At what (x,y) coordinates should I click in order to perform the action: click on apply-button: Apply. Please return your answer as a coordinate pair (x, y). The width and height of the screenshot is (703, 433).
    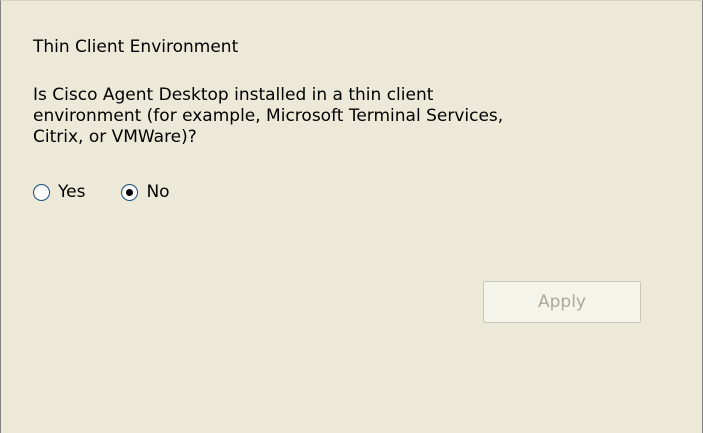
    Looking at the image, I should click on (562, 302).